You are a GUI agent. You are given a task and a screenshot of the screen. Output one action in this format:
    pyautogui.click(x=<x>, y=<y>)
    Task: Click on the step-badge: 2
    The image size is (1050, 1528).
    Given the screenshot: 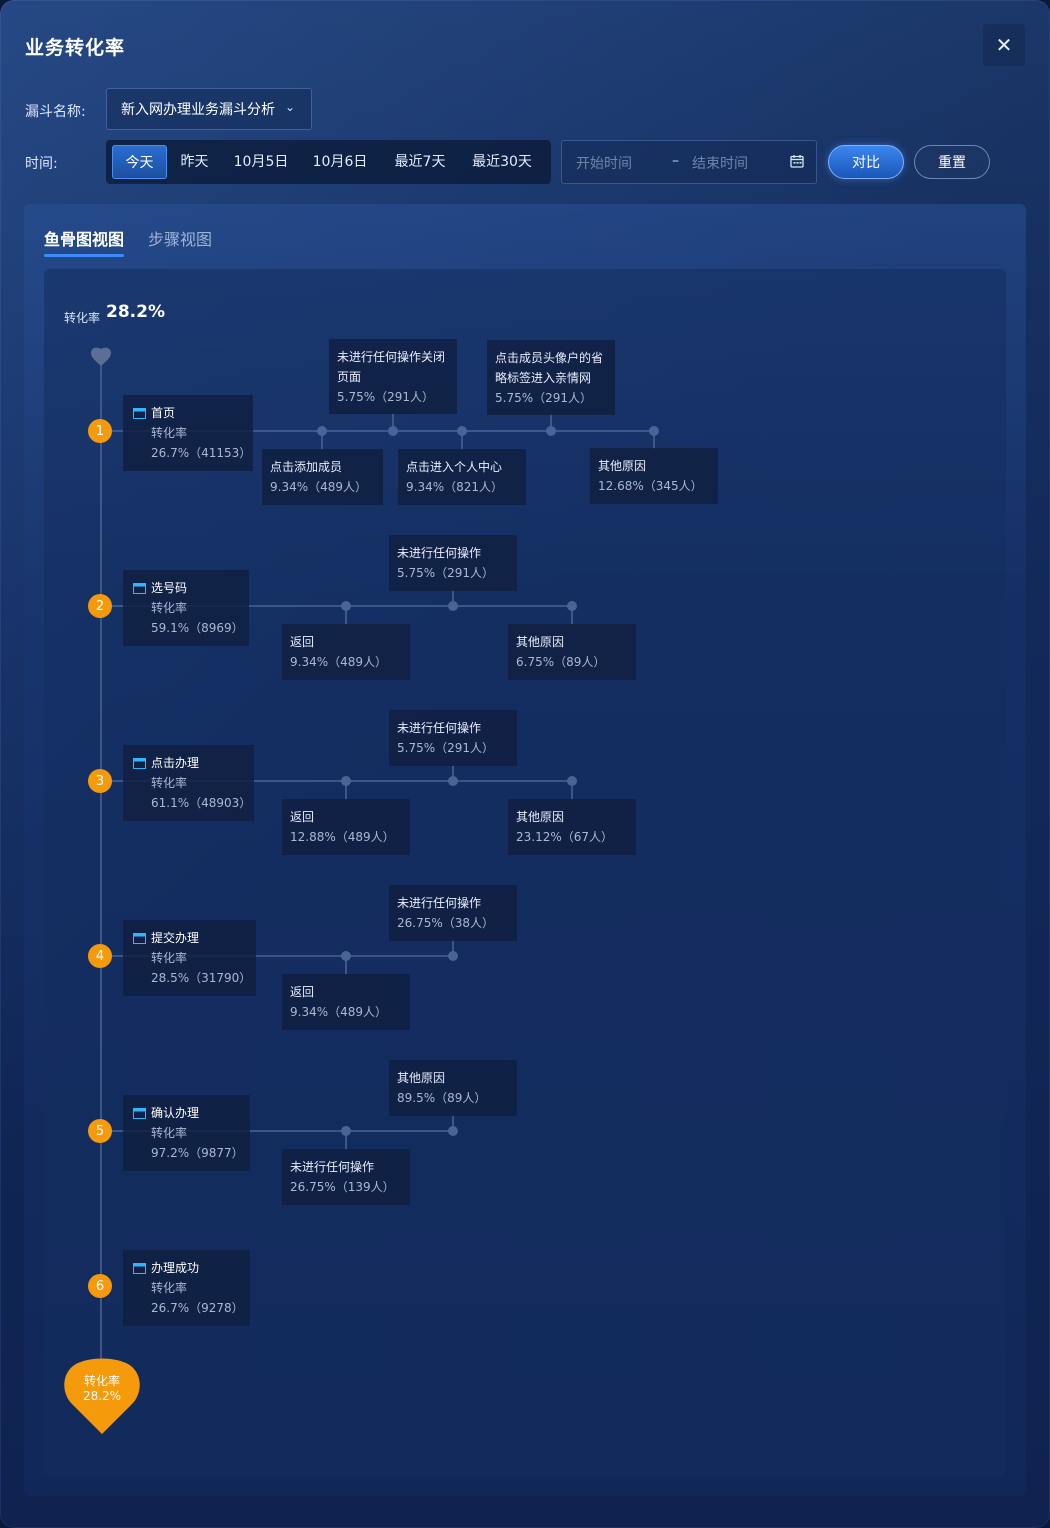 What is the action you would take?
    pyautogui.click(x=100, y=606)
    